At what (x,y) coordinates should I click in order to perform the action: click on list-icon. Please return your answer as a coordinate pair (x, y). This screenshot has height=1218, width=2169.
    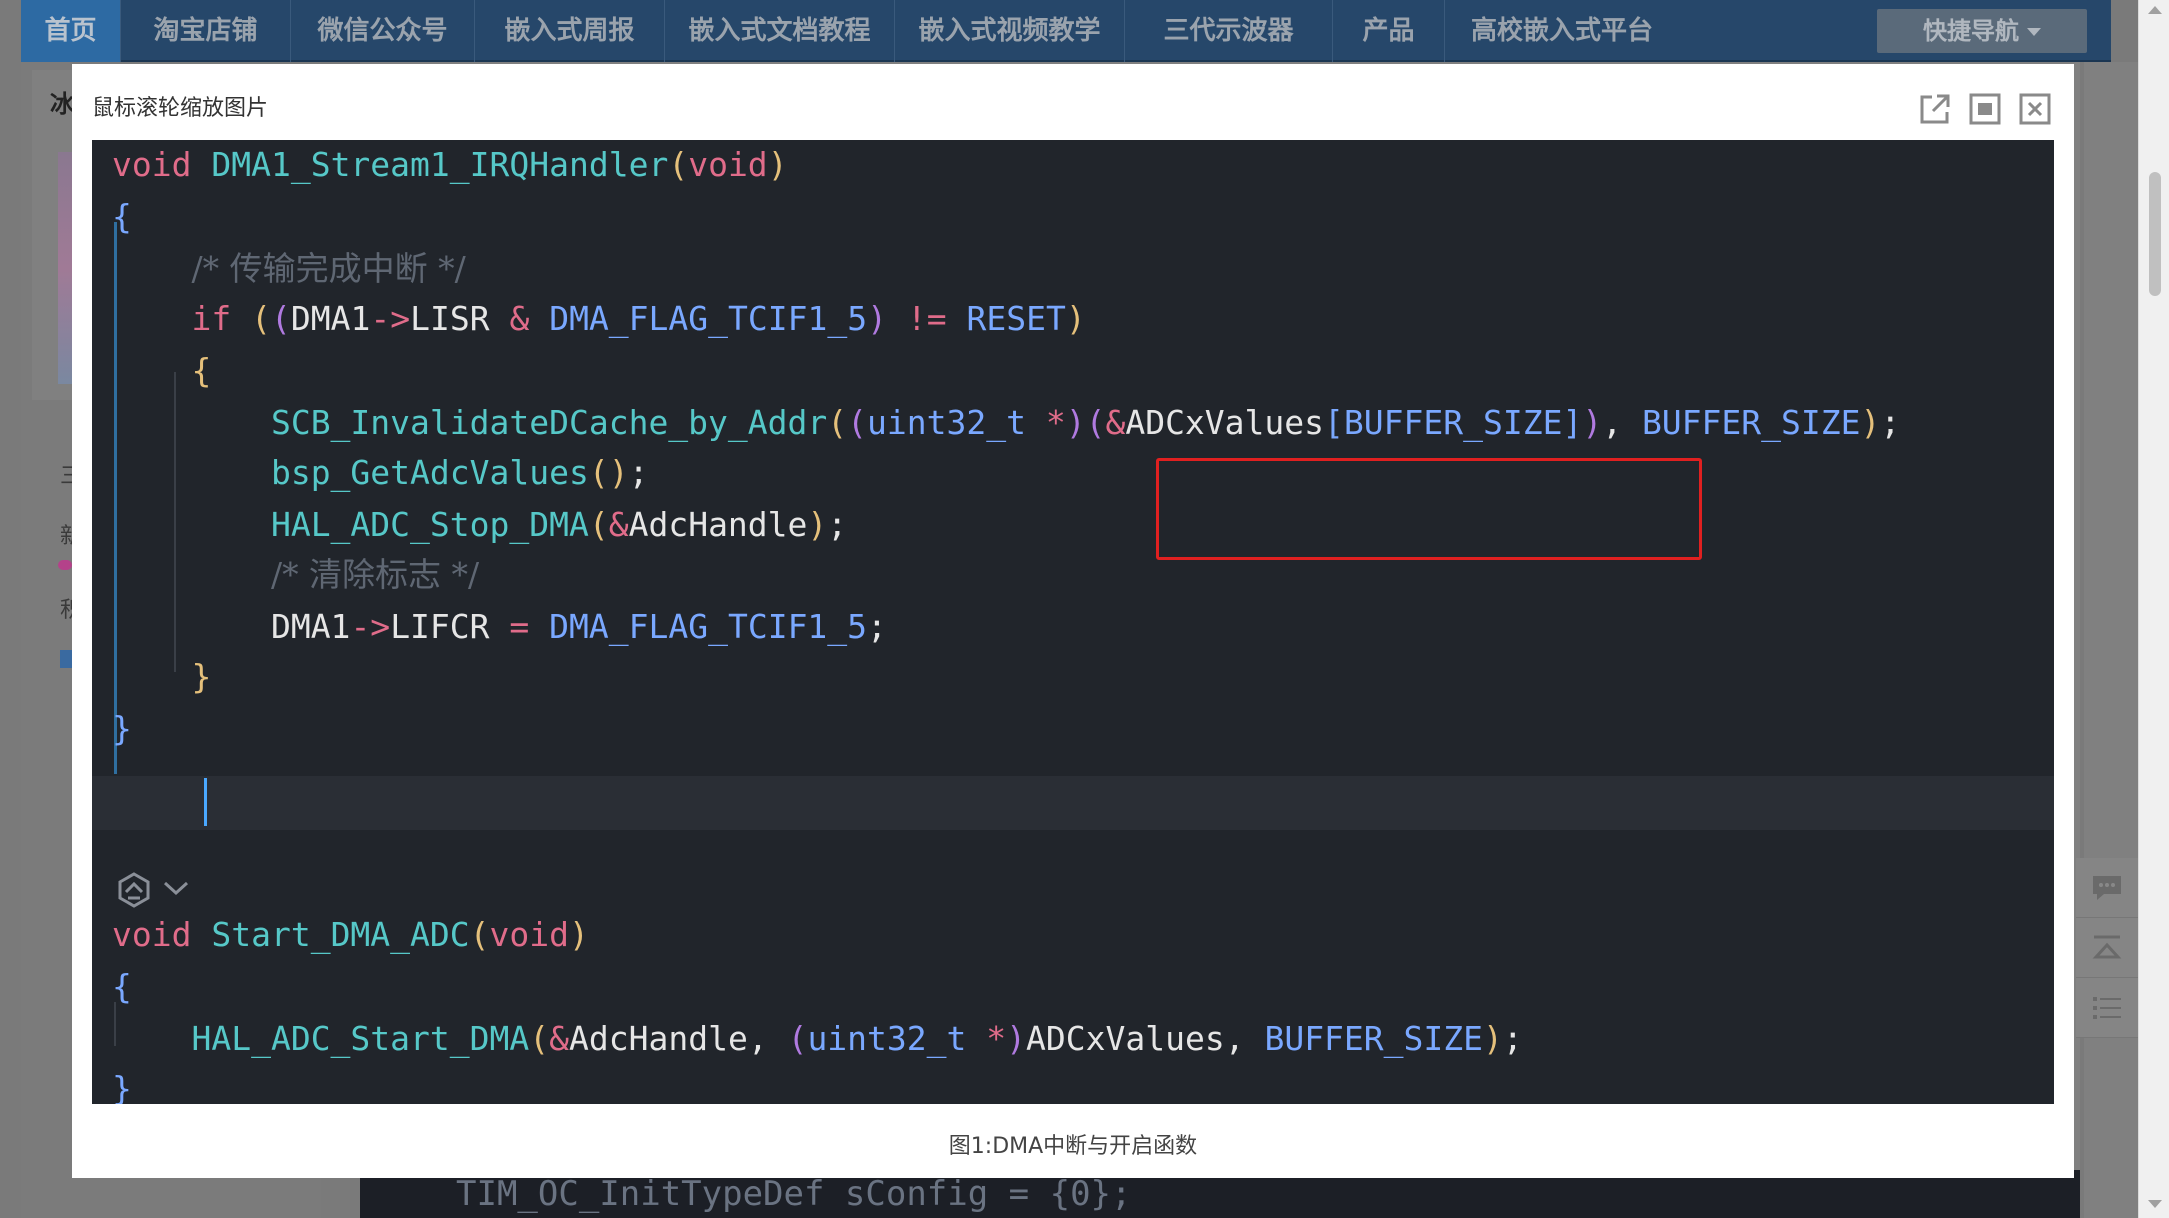
    Looking at the image, I should click on (2107, 1007).